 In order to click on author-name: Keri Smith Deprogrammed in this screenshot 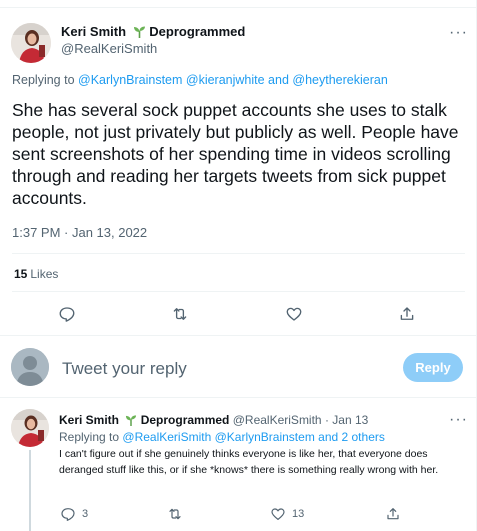, I will do `click(153, 32)`.